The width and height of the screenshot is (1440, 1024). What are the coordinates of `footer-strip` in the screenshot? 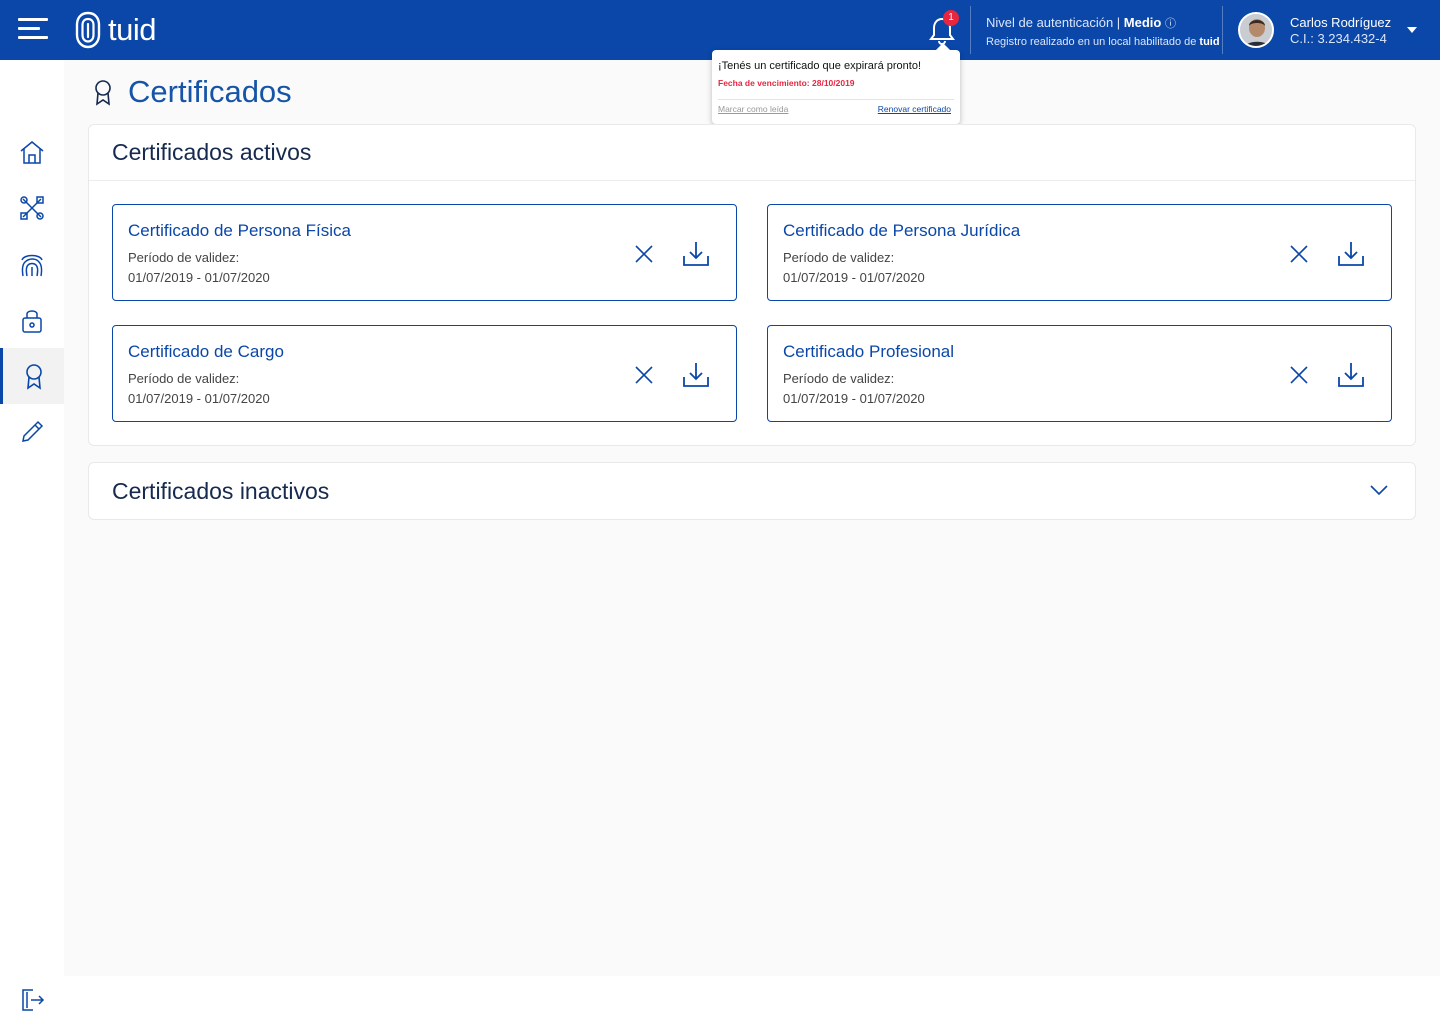 It's located at (752, 1000).